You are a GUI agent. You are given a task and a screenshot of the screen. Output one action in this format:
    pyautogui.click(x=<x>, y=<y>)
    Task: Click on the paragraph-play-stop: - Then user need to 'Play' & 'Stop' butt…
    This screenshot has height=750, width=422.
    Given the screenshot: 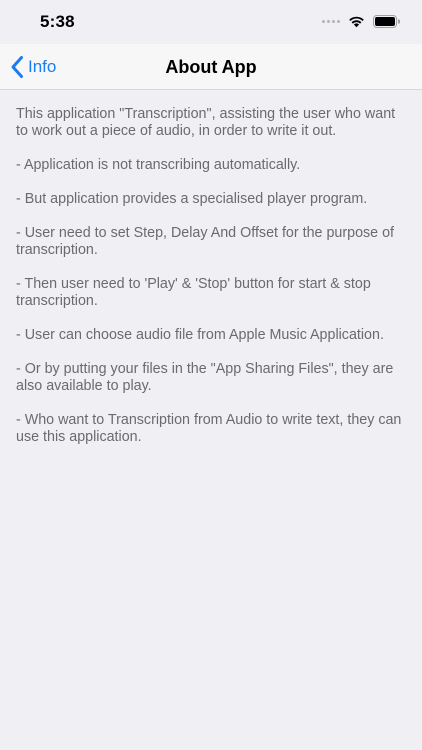 What is the action you would take?
    pyautogui.click(x=193, y=292)
    